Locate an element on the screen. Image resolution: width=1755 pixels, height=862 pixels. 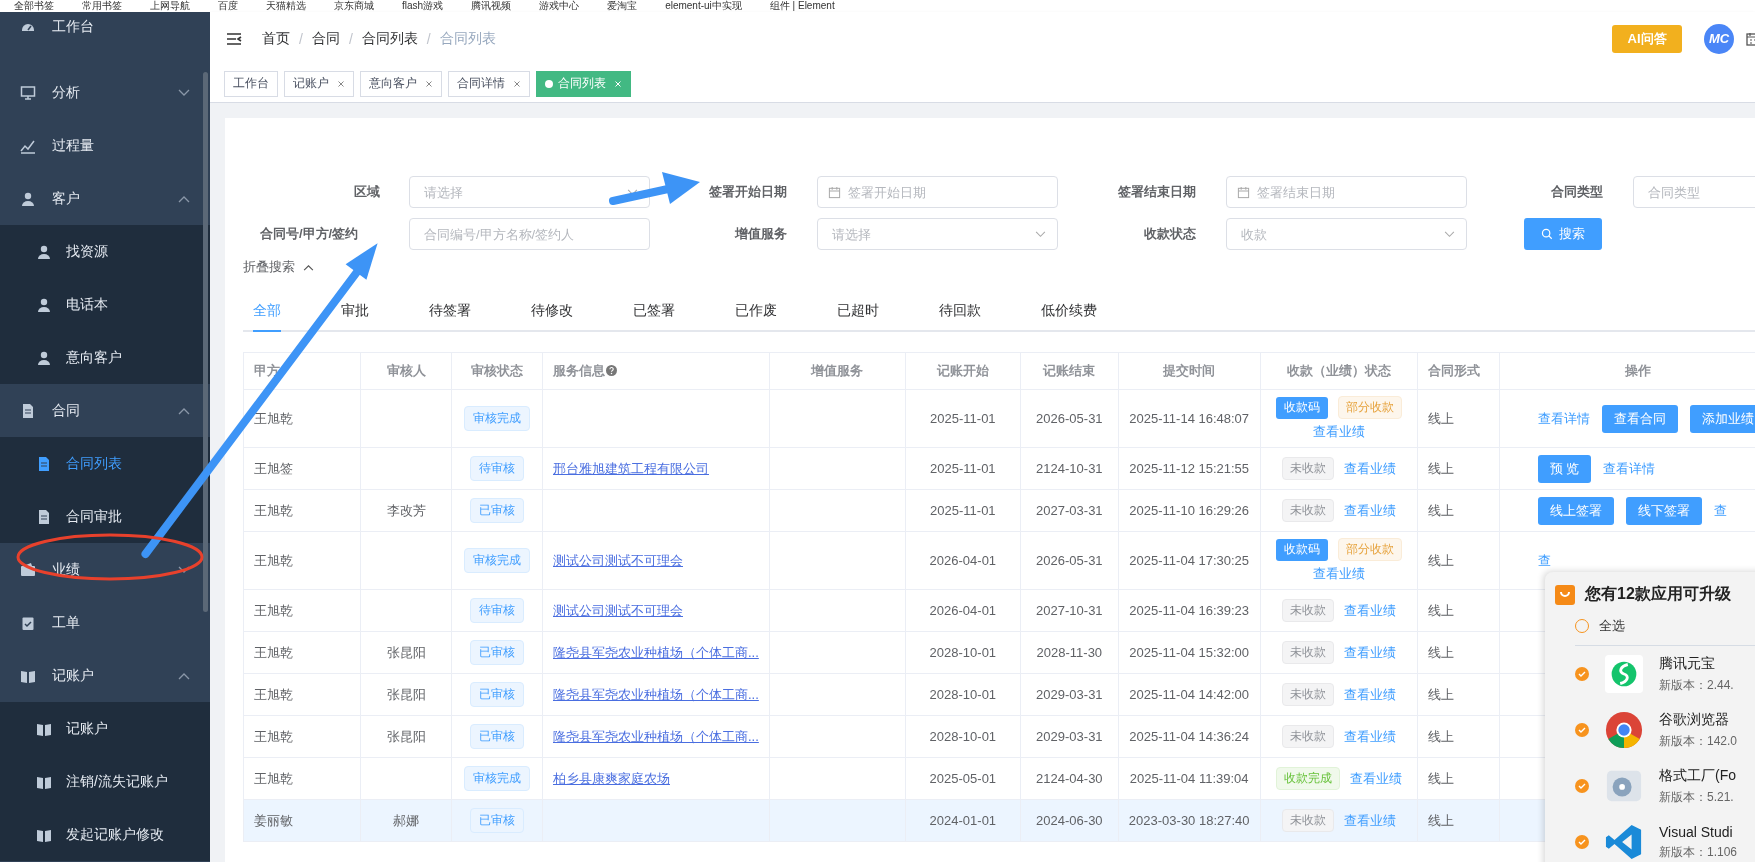
bookmark-link: 爱淘宝 is located at coordinates (622, 6).